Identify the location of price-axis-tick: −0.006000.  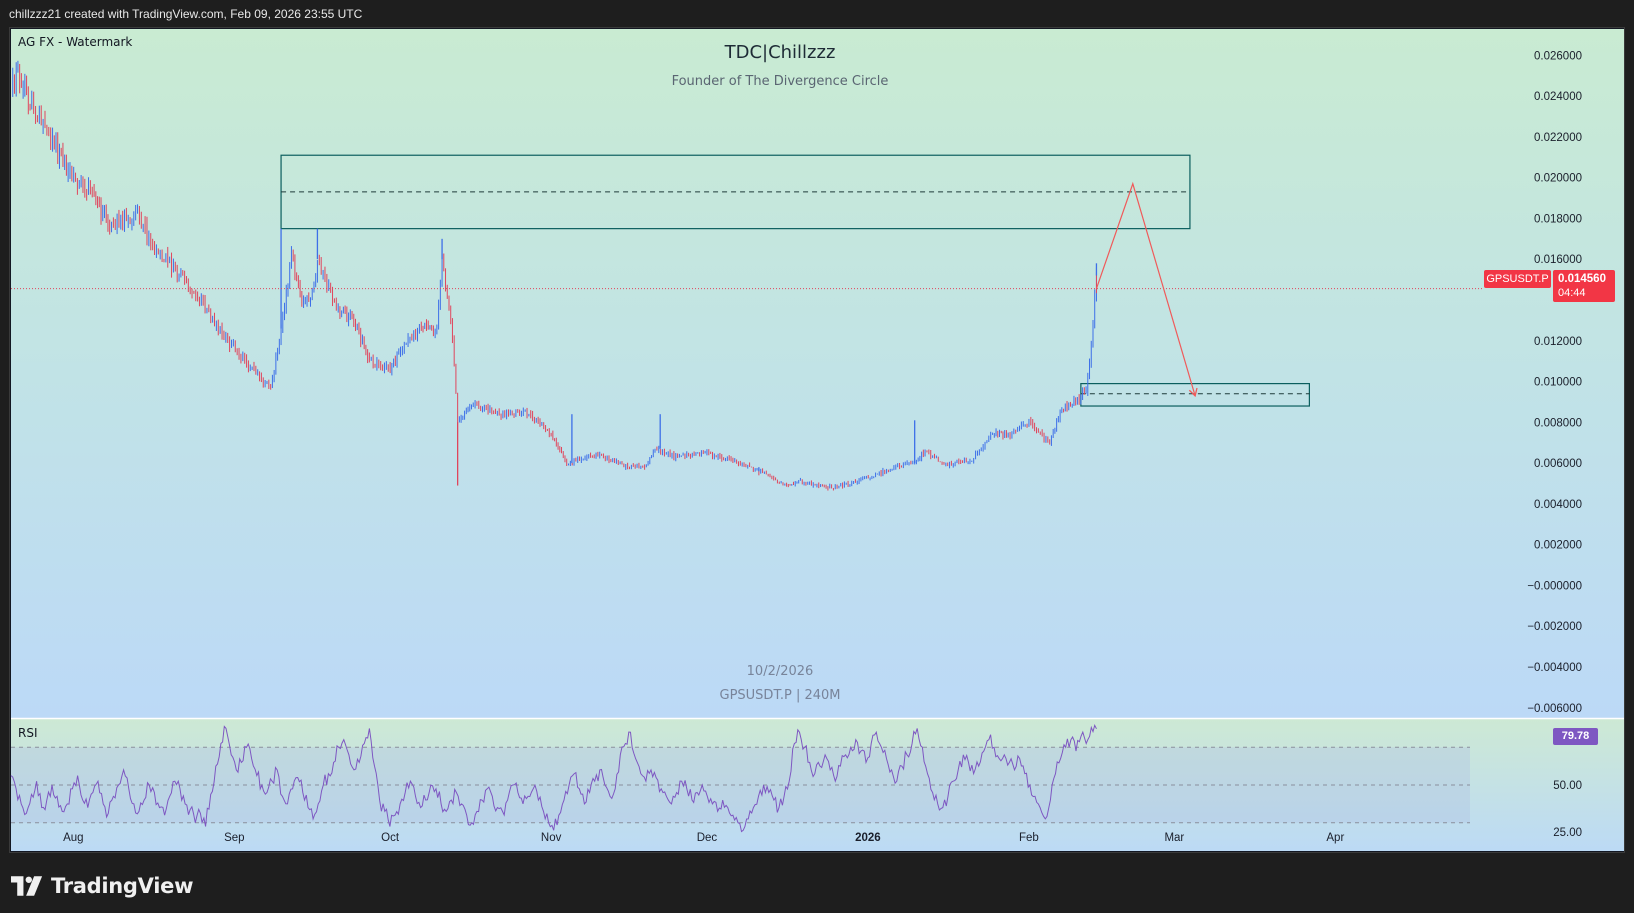
(1554, 709).